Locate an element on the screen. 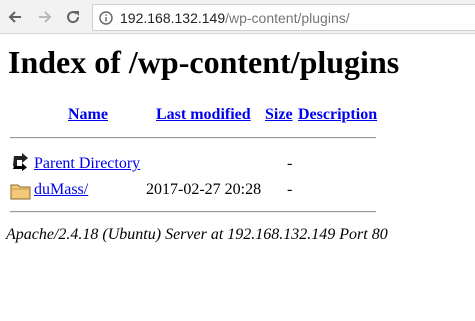 This screenshot has height=321, width=475. reload-button is located at coordinates (73, 17).